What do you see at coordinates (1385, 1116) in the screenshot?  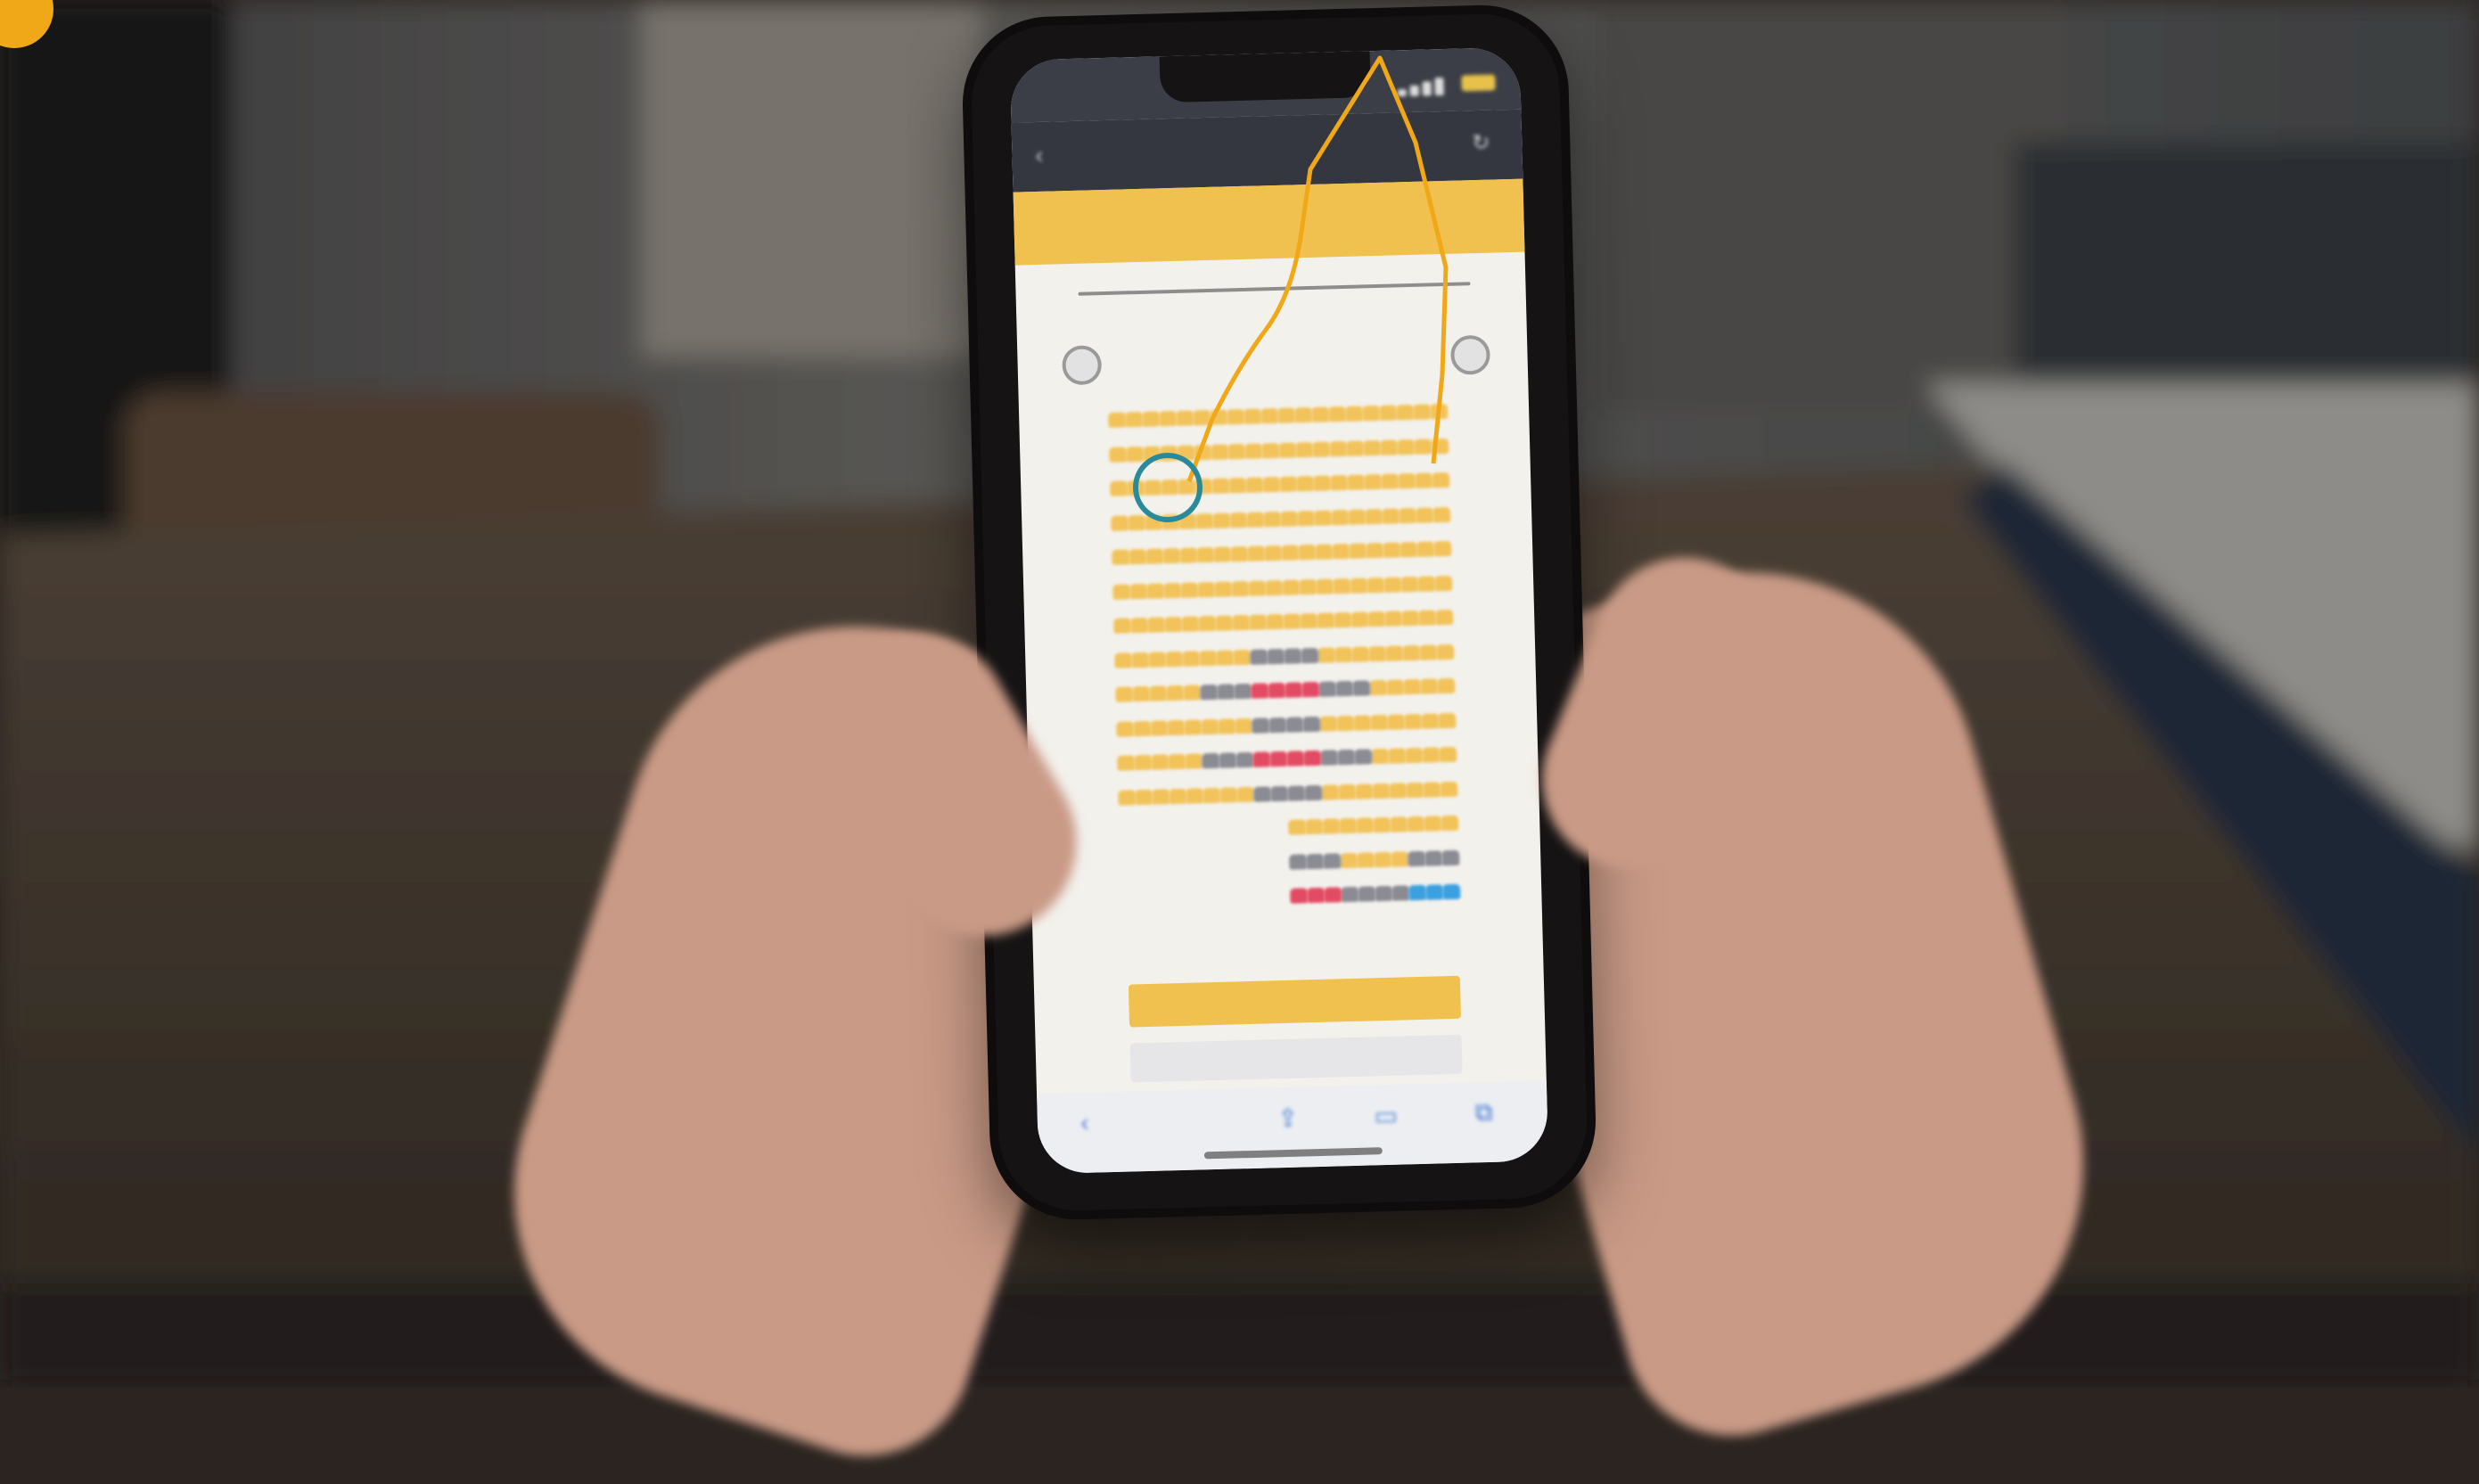 I see `bookmarks-icon: ▭` at bounding box center [1385, 1116].